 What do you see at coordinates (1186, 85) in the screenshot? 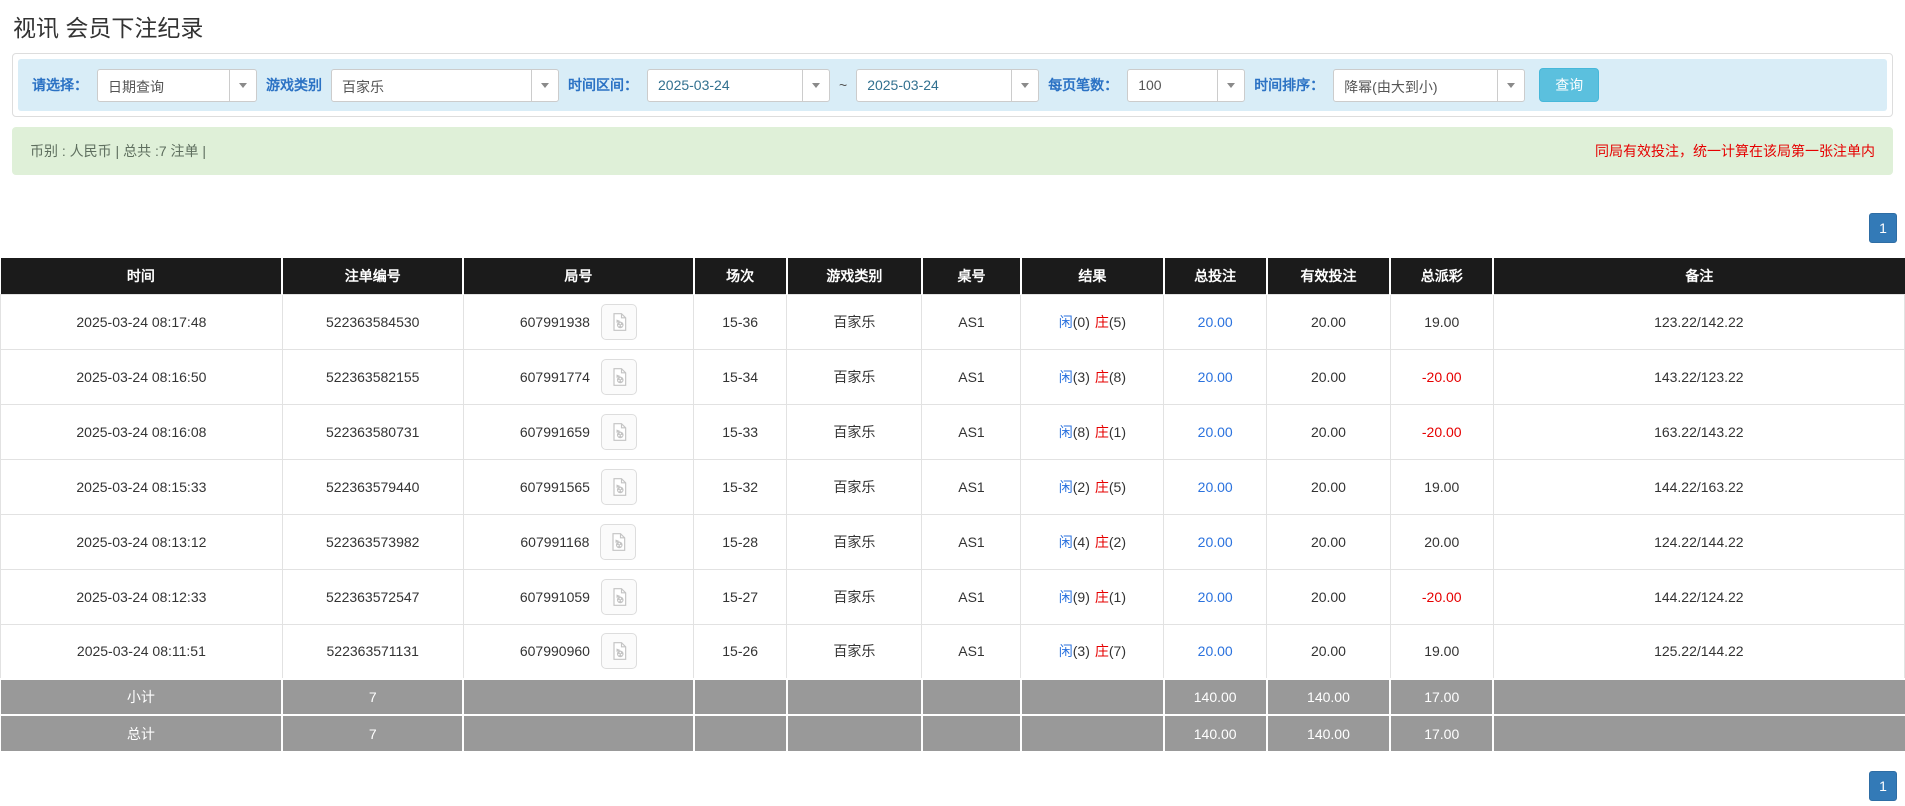
I see `page-size-select: 100` at bounding box center [1186, 85].